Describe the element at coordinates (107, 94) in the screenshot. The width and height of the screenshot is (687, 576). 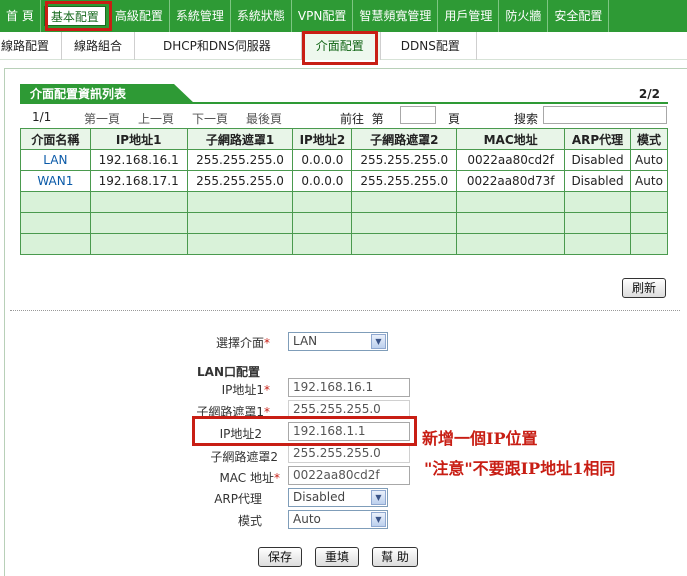
I see `table-title: 介面配置資訊列表` at that location.